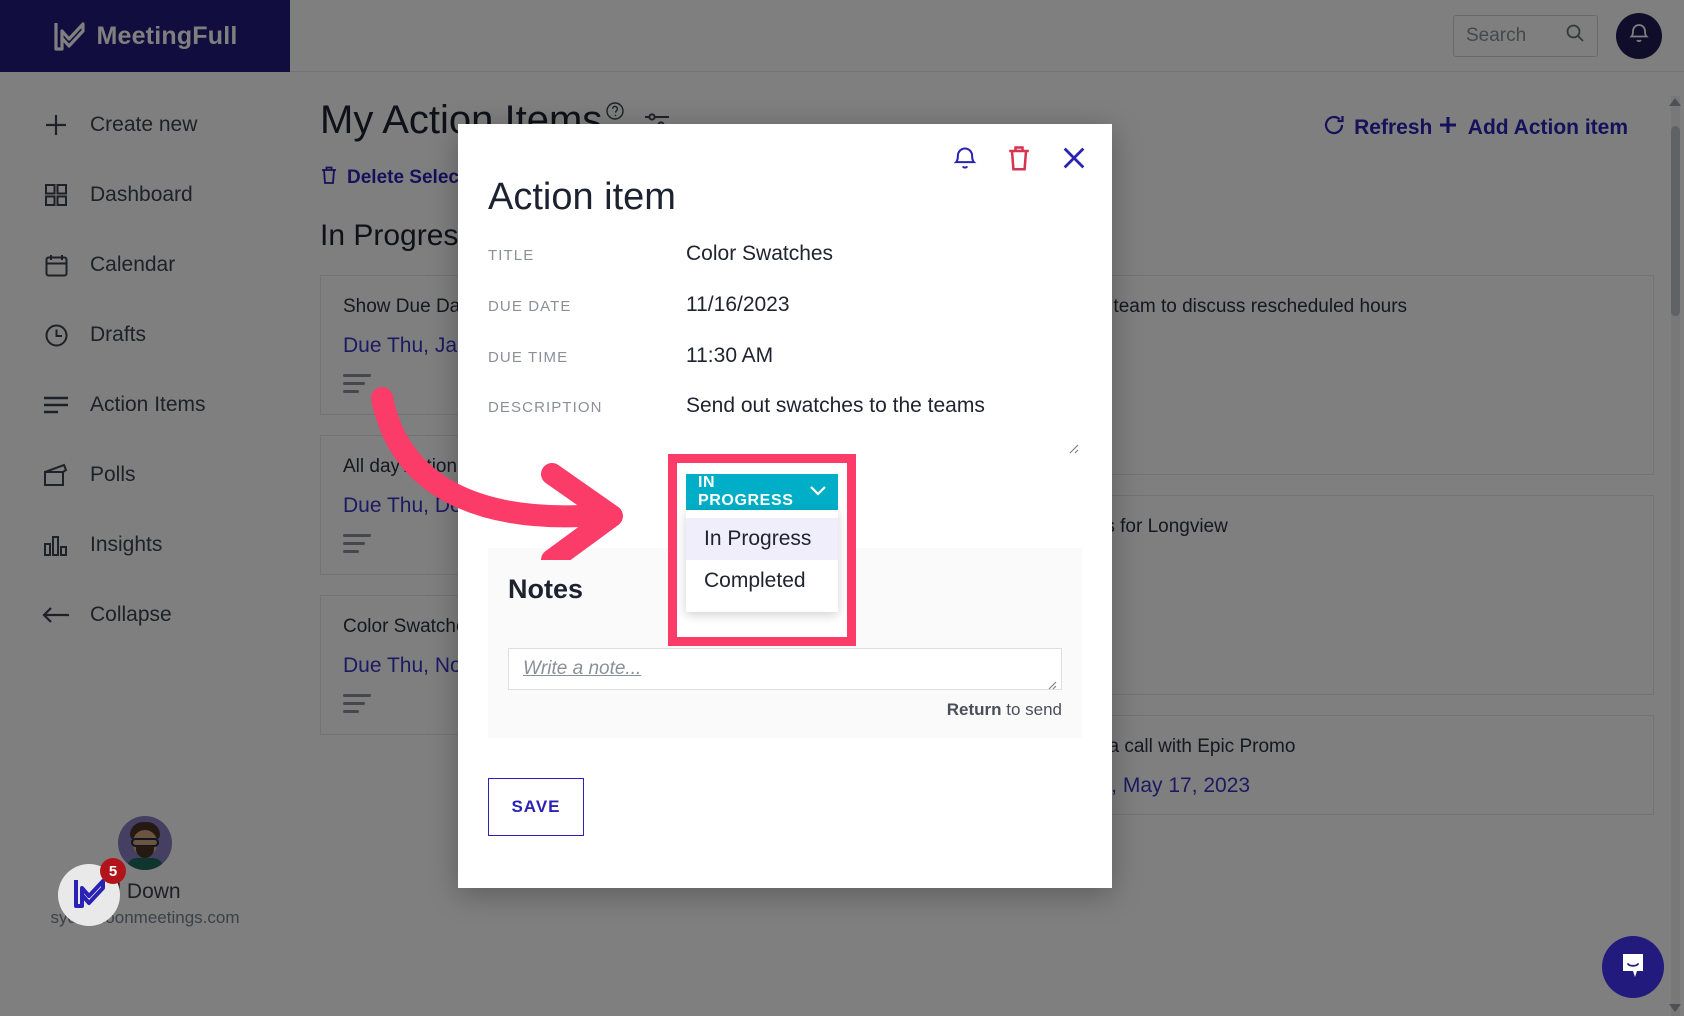  Describe the element at coordinates (762, 581) in the screenshot. I see `status-option-completed: Completed` at that location.